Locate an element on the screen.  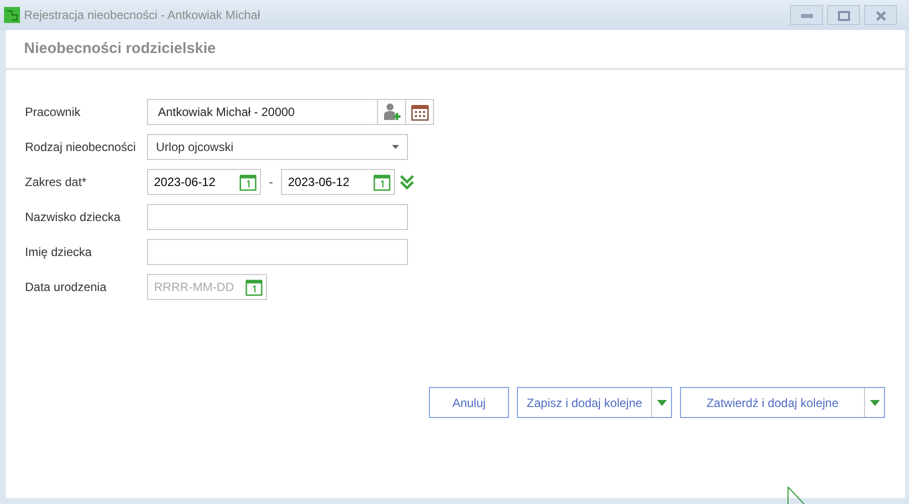
employee-field: Antkowiak Michał - 20000 is located at coordinates (262, 111).